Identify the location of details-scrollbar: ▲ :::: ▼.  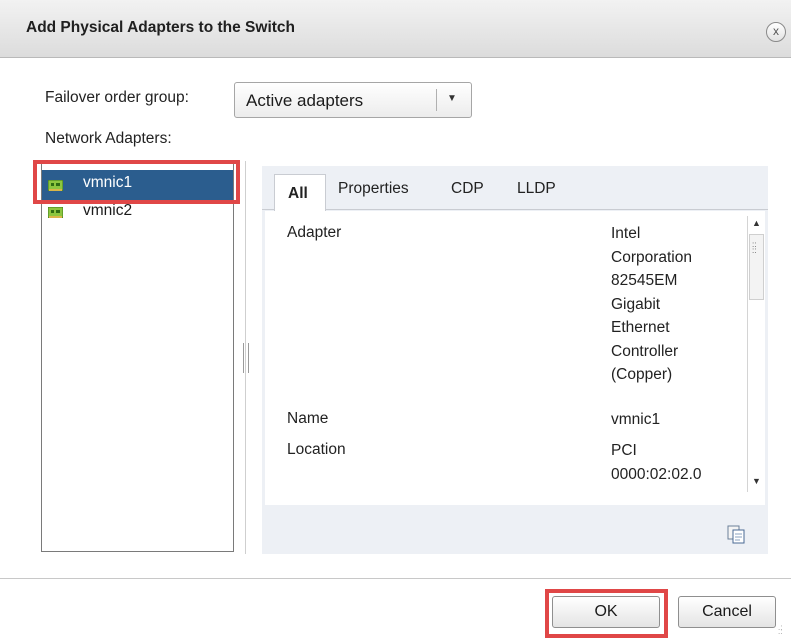
(756, 354).